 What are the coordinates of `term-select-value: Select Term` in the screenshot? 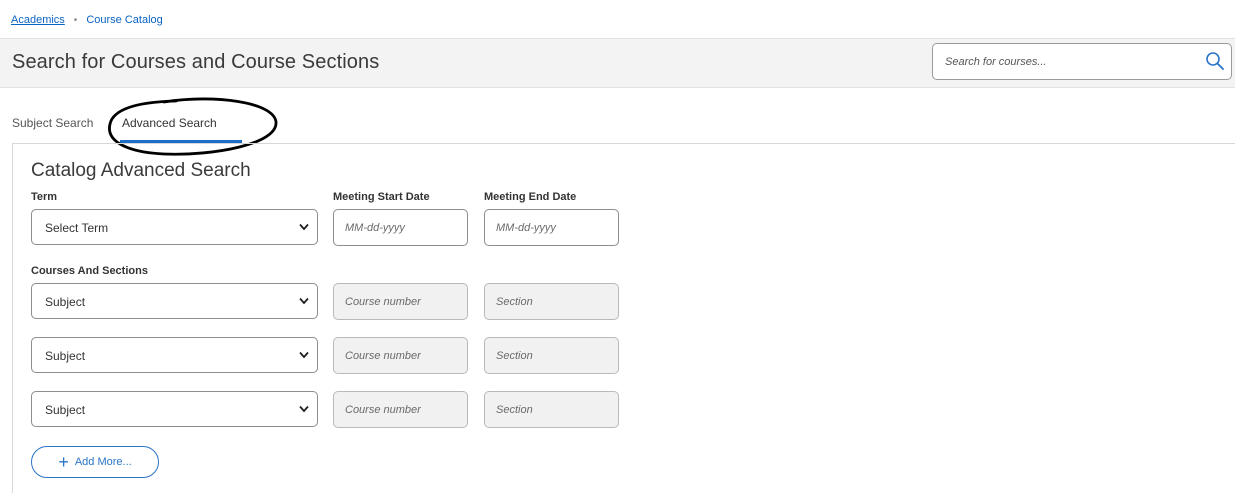 It's located at (77, 228).